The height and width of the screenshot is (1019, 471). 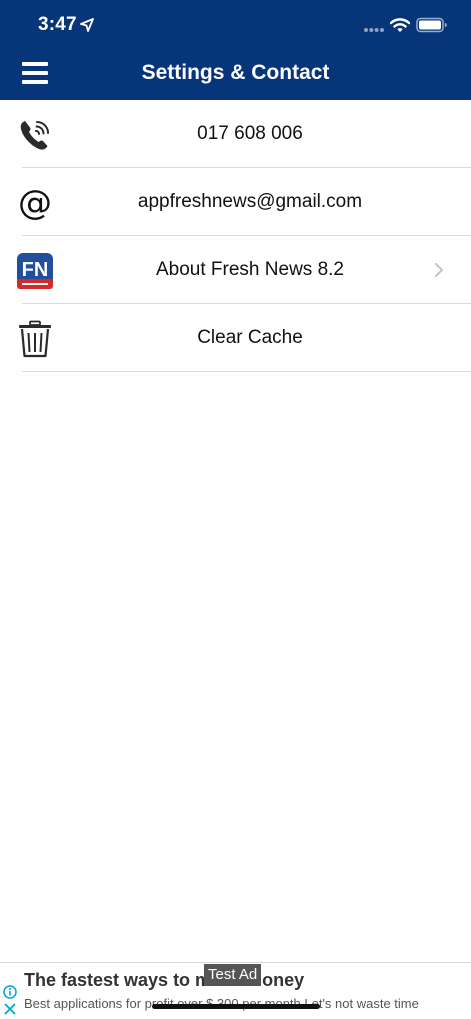 What do you see at coordinates (10, 1009) in the screenshot?
I see `ad-close-icon` at bounding box center [10, 1009].